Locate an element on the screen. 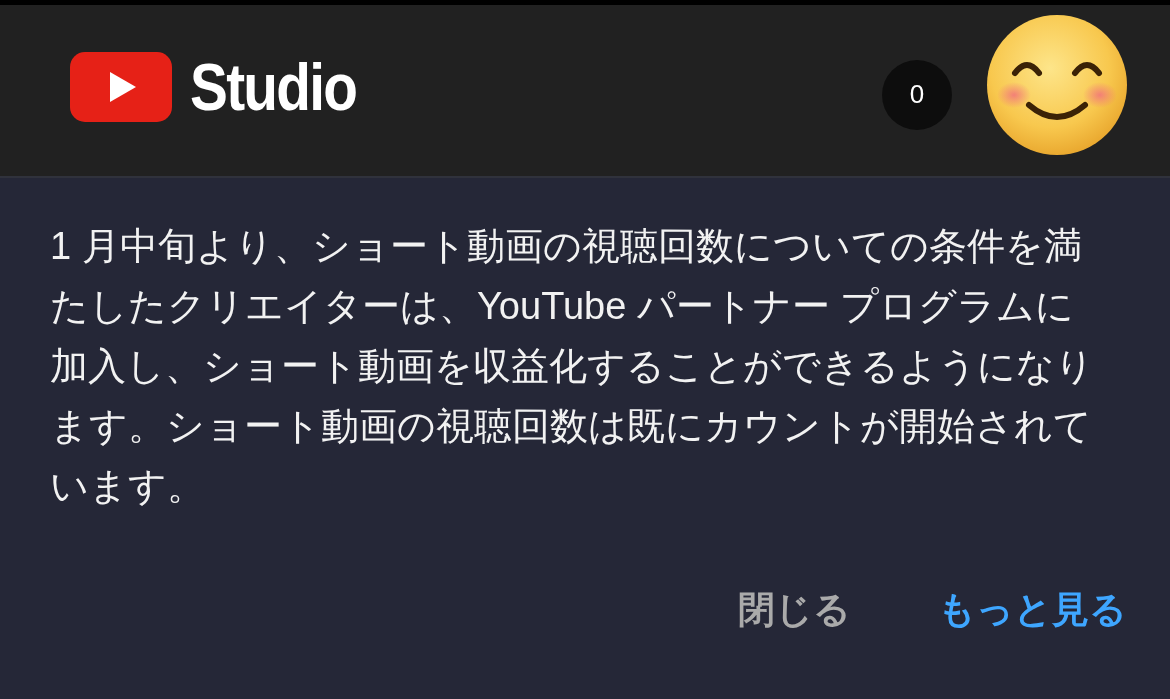 The image size is (1170, 699). smiling-face-icon is located at coordinates (1057, 84).